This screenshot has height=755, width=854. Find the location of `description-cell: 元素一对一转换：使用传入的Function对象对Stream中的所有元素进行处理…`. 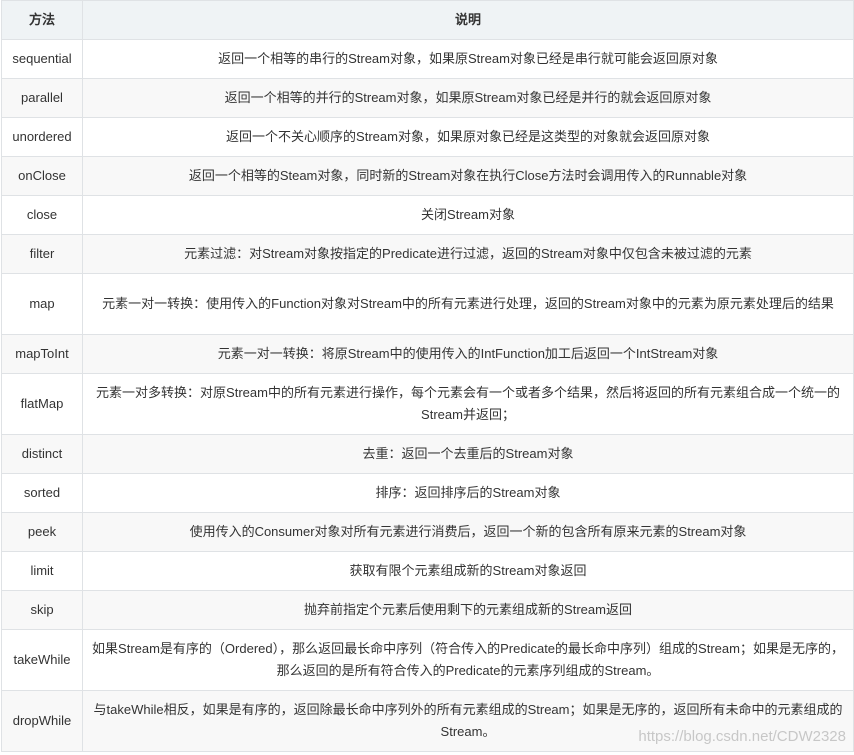

description-cell: 元素一对一转换：使用传入的Function对象对Stream中的所有元素进行处理… is located at coordinates (468, 304).